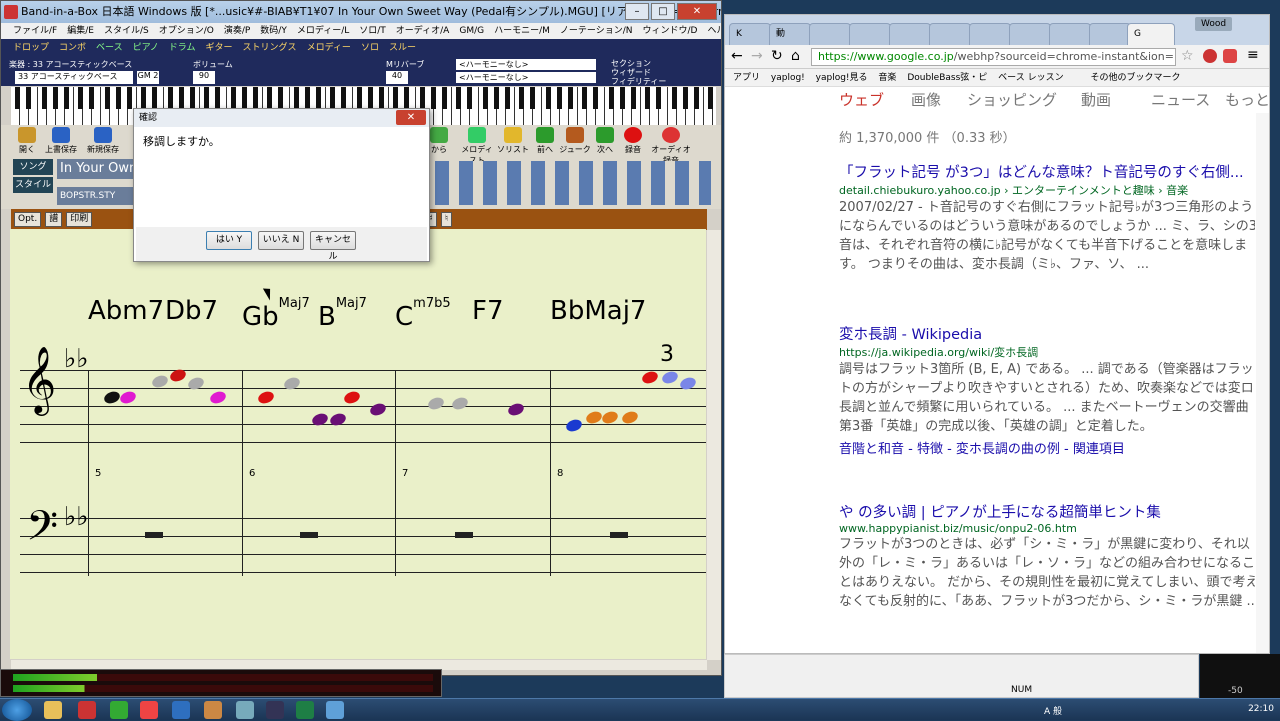 The image size is (1280, 721). What do you see at coordinates (947, 78) in the screenshot?
I see `bookmark-doublebass: DoubleBass弦・ピ` at bounding box center [947, 78].